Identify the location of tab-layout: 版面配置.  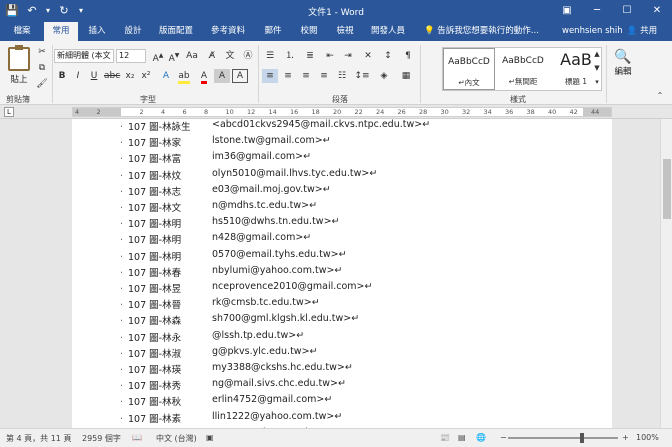
(176, 31).